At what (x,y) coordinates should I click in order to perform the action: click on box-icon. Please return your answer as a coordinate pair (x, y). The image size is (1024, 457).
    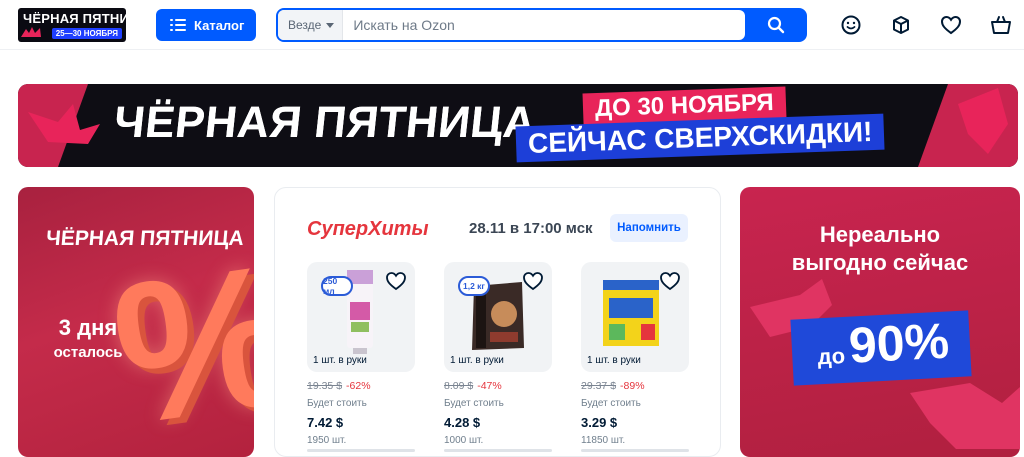
    Looking at the image, I should click on (901, 25).